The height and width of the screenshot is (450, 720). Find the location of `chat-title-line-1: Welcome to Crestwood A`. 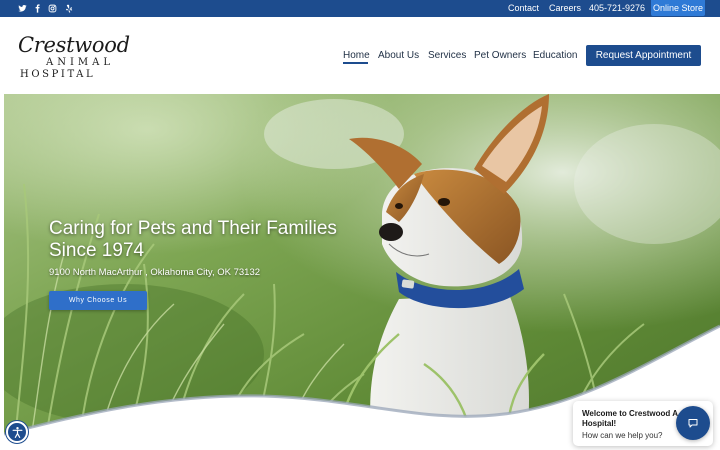

chat-title-line-1: Welcome to Crestwood A is located at coordinates (630, 413).